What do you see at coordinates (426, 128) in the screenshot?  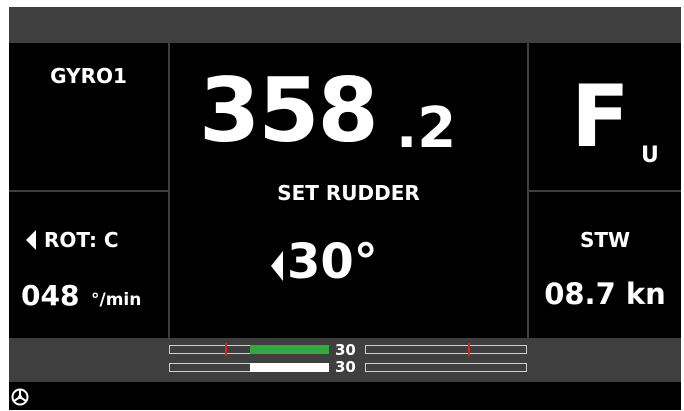 I see `heading-decimal: .2` at bounding box center [426, 128].